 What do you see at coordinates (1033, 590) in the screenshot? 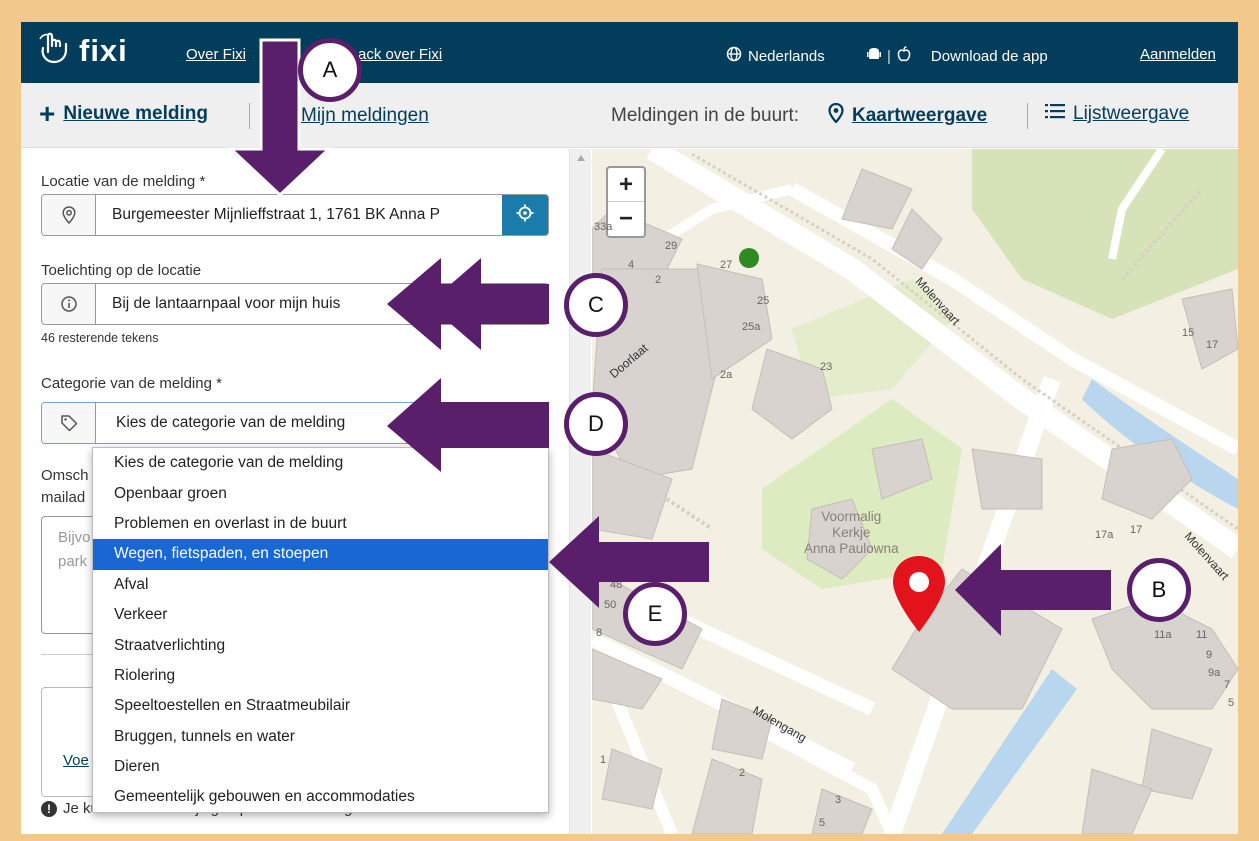
I see `annotation-arrow-b` at bounding box center [1033, 590].